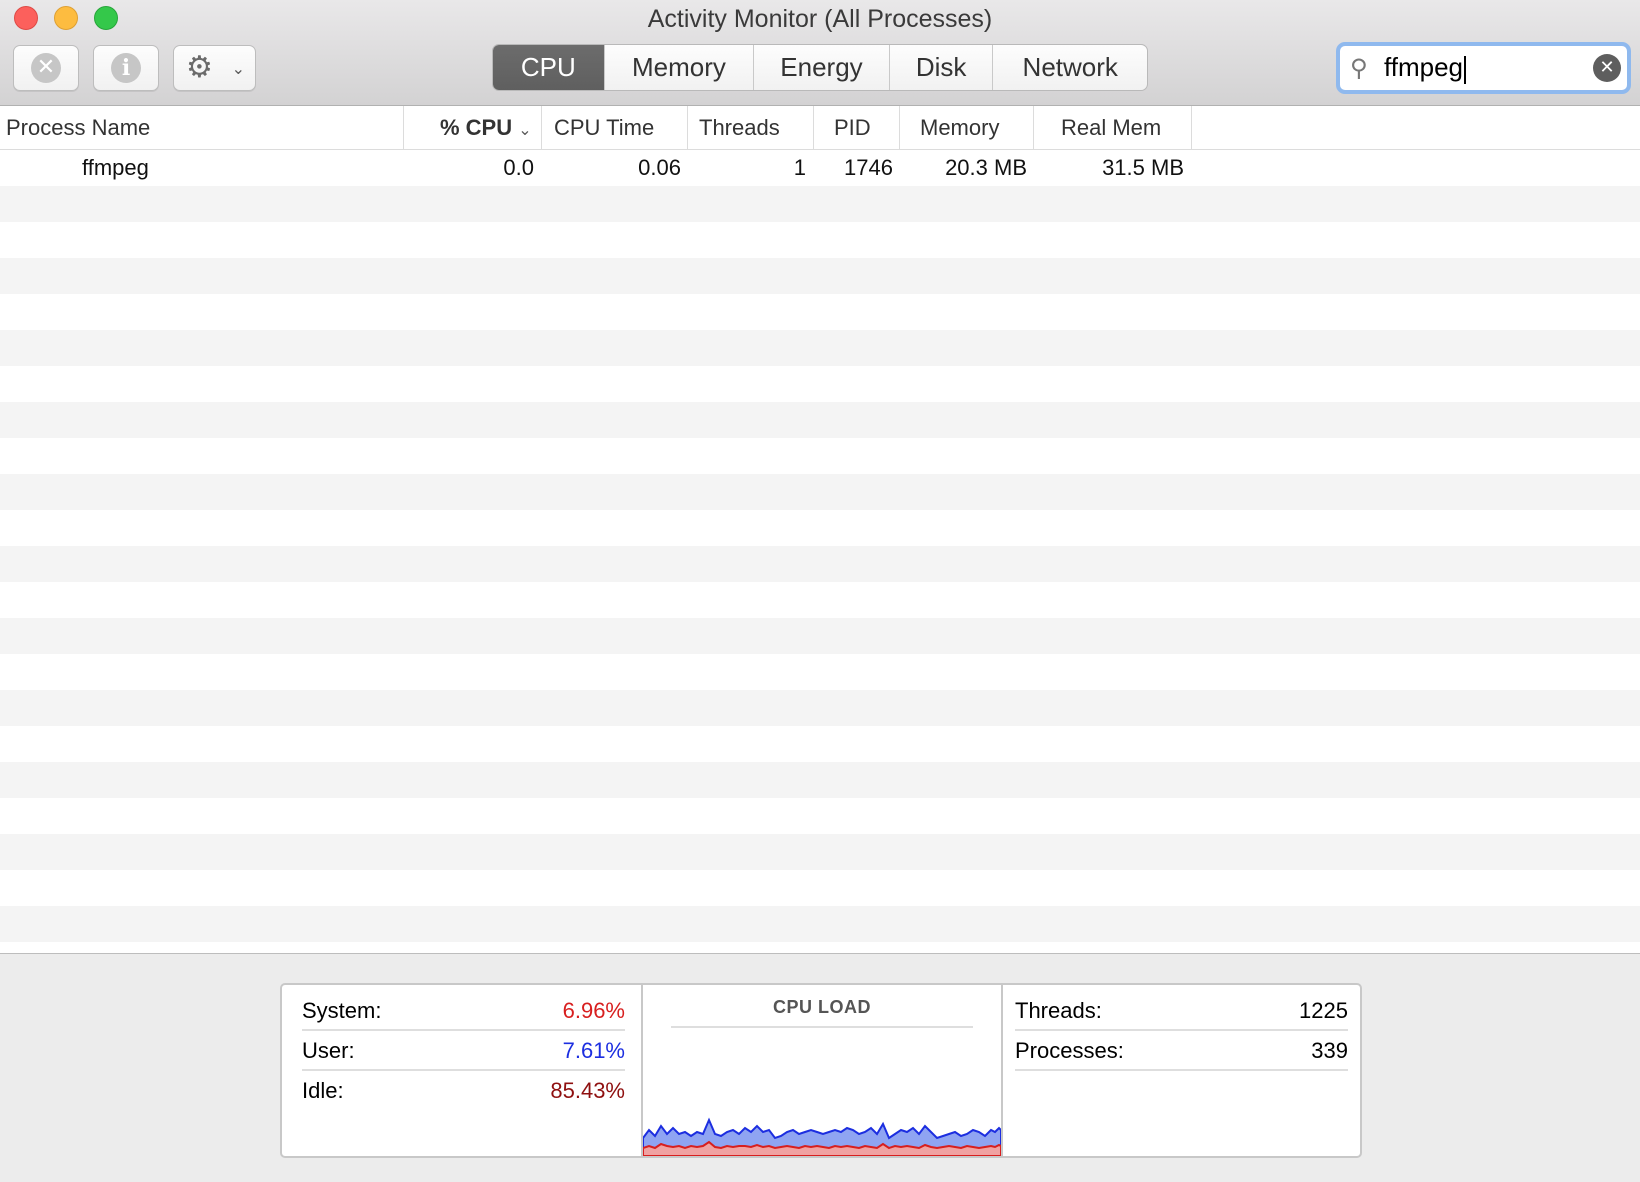 The image size is (1640, 1182). What do you see at coordinates (986, 167) in the screenshot?
I see `memory-cell: 20.3 MB` at bounding box center [986, 167].